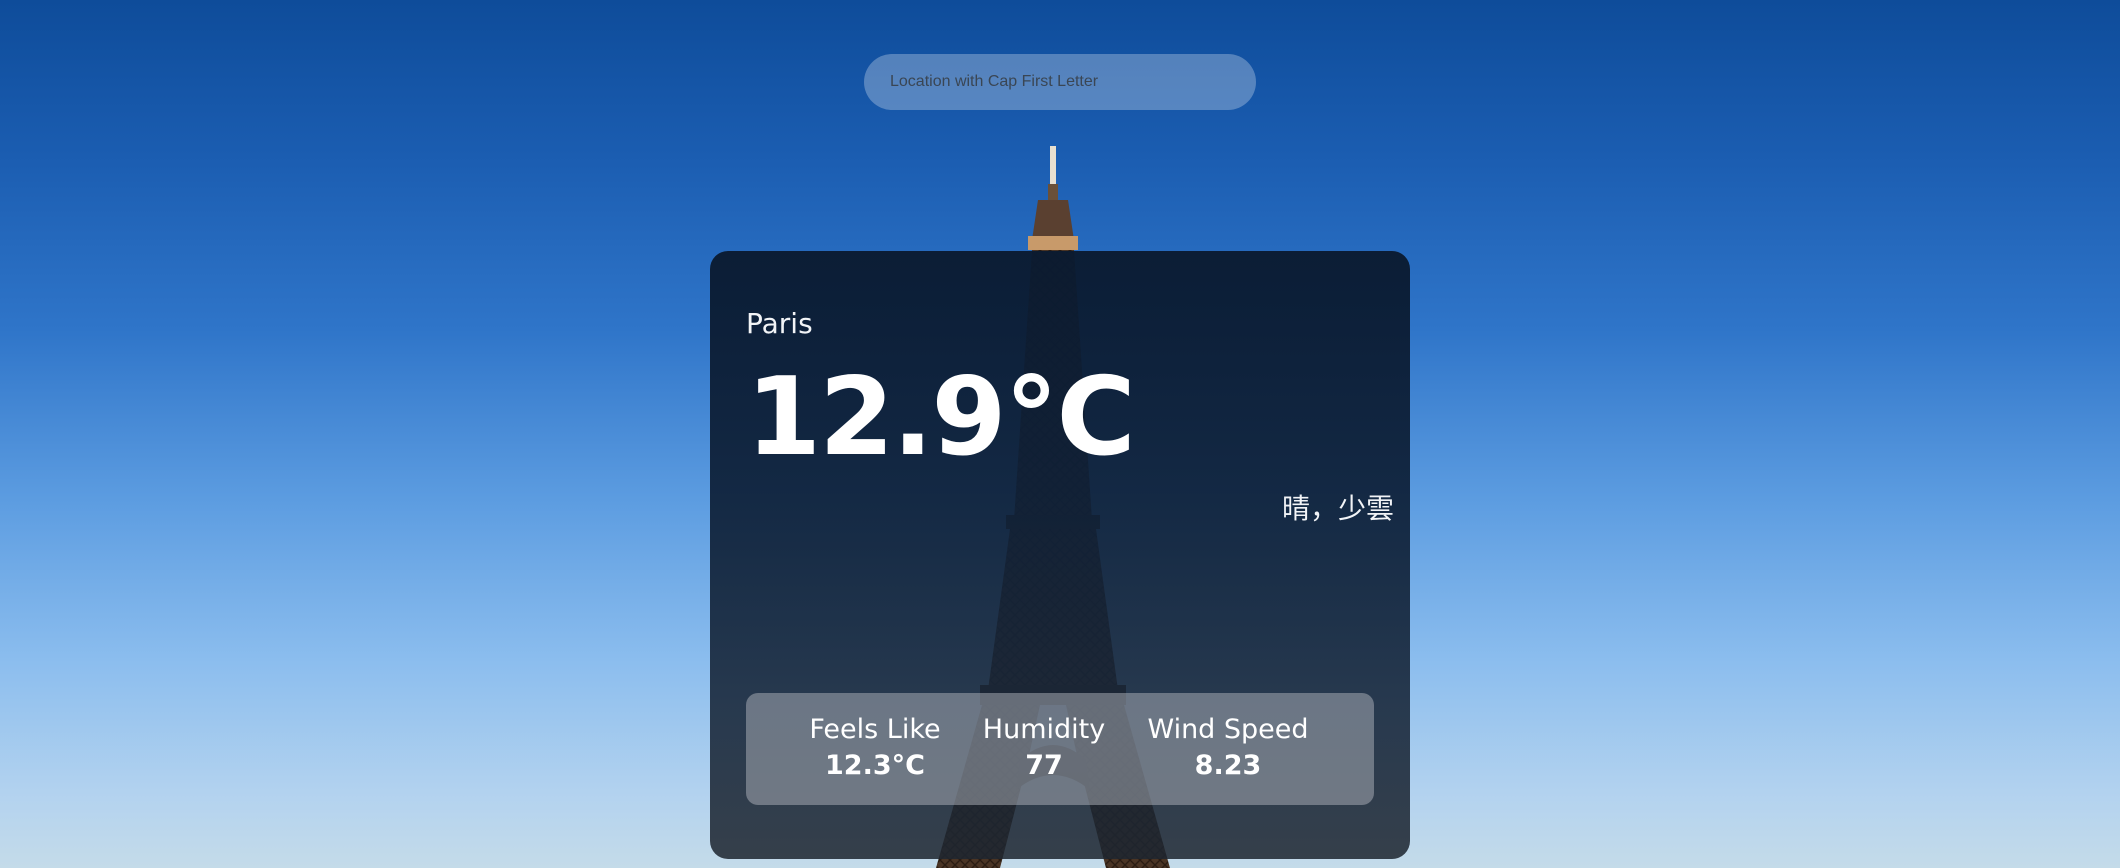  Describe the element at coordinates (874, 749) in the screenshot. I see `feels-like-stat: Feels Like 12.3°C` at that location.